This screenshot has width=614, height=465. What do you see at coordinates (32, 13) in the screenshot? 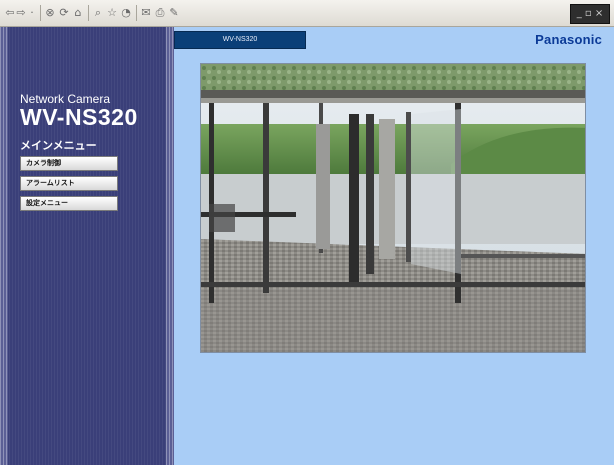
I see `dropdown-icon: ·` at bounding box center [32, 13].